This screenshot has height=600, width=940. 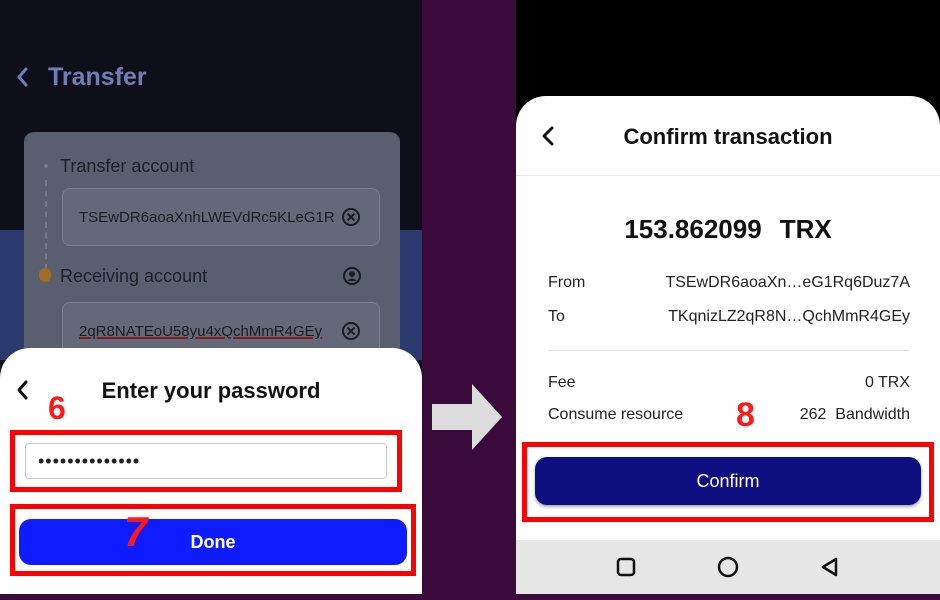 What do you see at coordinates (887, 382) in the screenshot?
I see `fee-value: 0 TRX` at bounding box center [887, 382].